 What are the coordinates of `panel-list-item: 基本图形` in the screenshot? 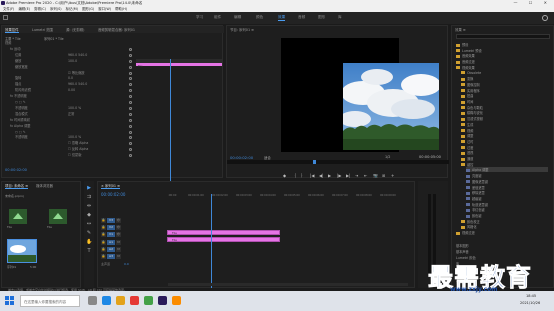 It's located at (462, 245).